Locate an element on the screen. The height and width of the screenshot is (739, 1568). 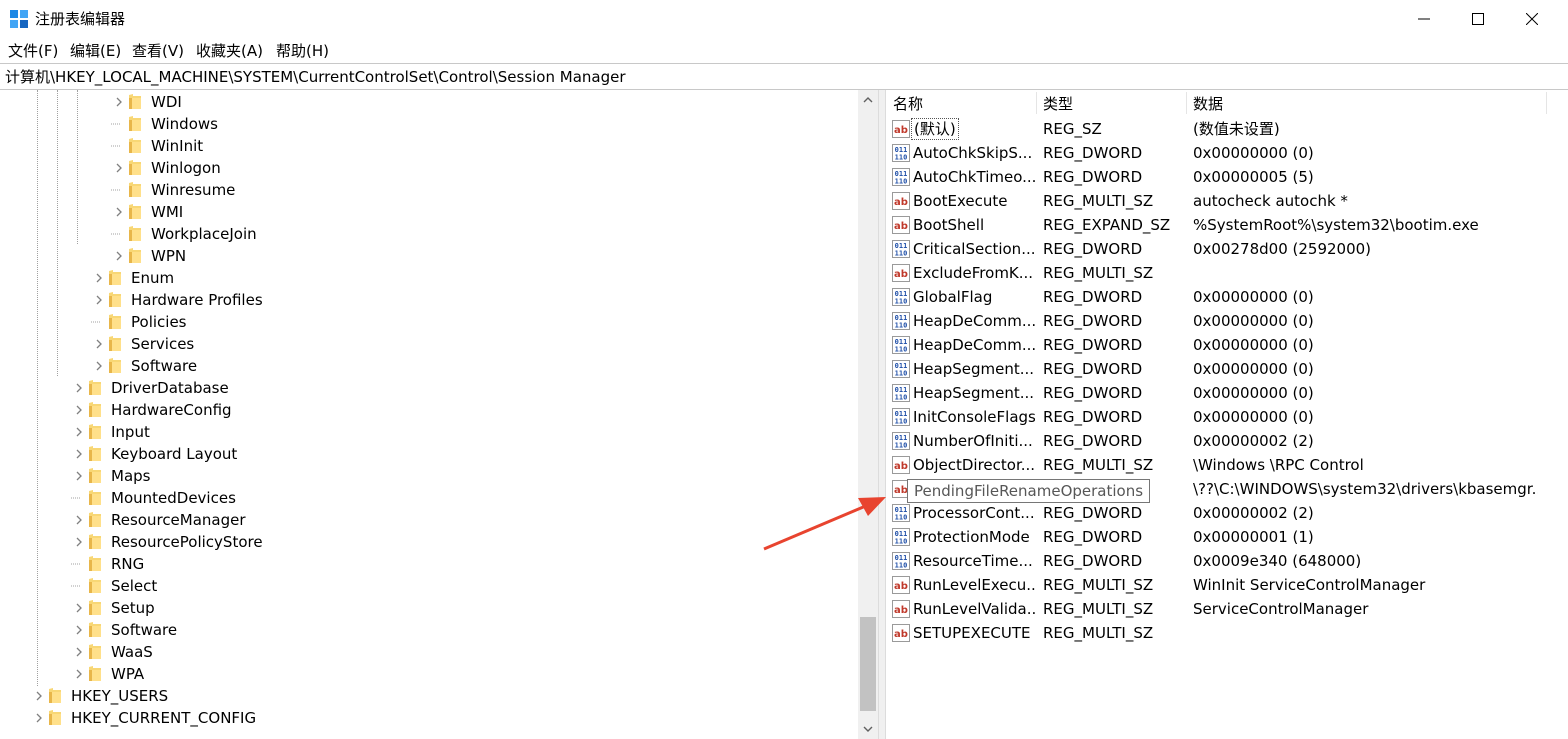
tree-node: Hardware Profiles is located at coordinates (177, 300).